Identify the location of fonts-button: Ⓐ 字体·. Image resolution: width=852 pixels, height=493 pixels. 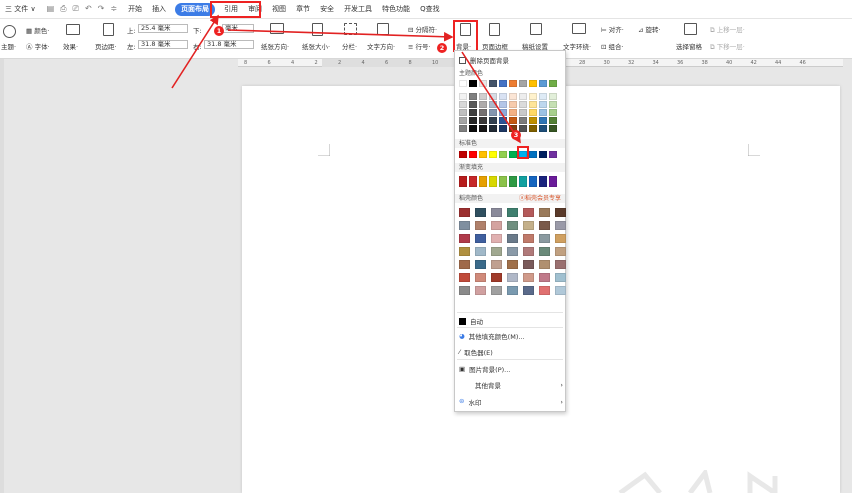
(38, 46).